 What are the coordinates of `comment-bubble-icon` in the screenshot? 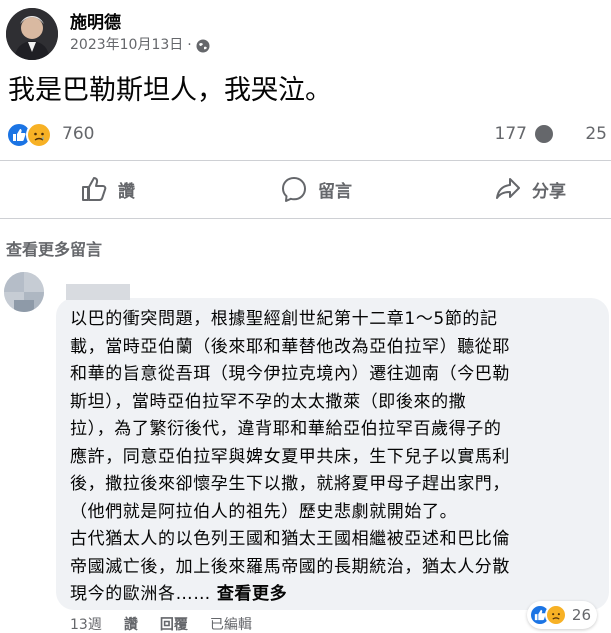 It's located at (544, 134).